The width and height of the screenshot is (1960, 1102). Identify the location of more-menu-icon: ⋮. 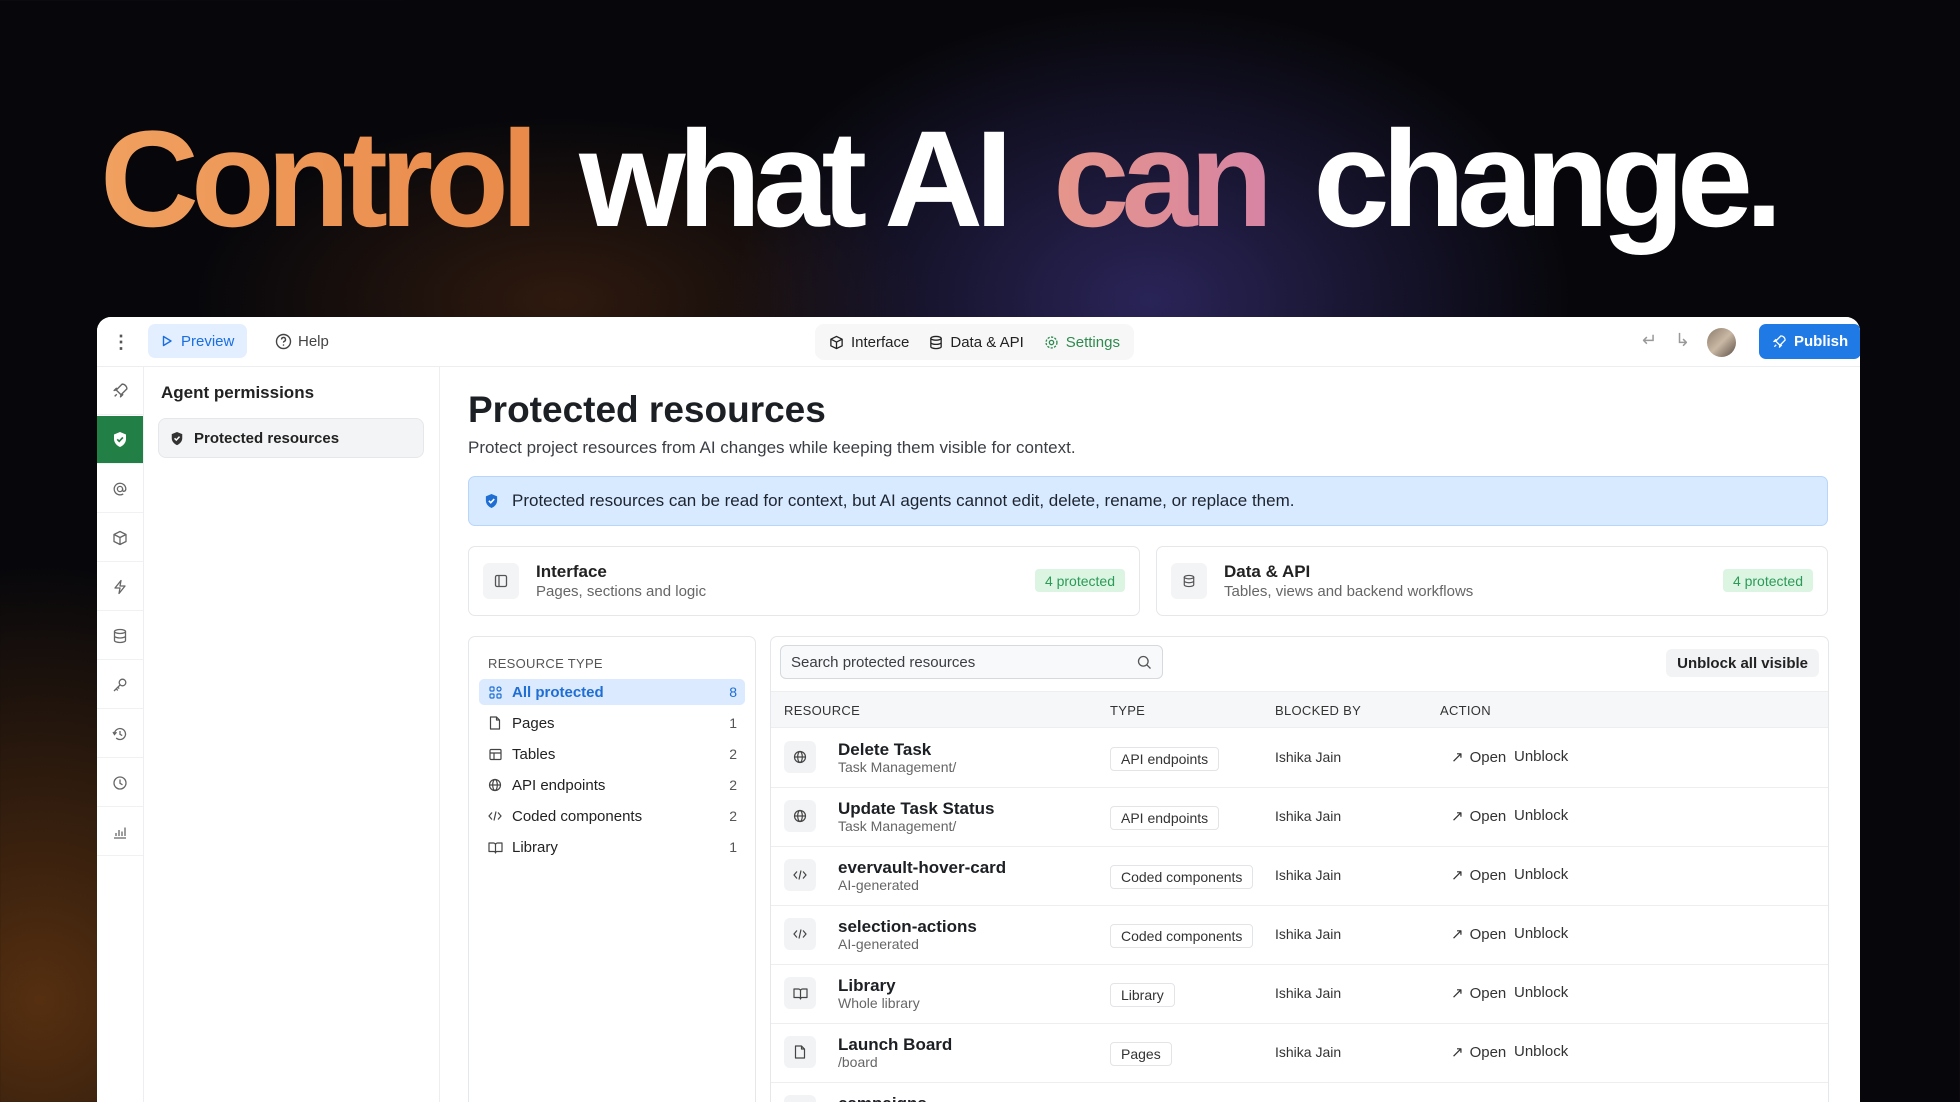
(121, 342).